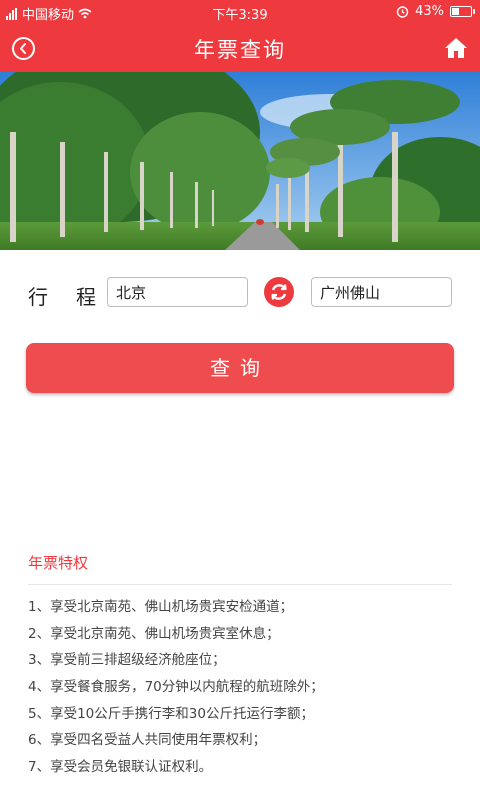 The image size is (480, 800). Describe the element at coordinates (161, 607) in the screenshot. I see `privilege-item: 1、享受北京南苑、佛山机场贵宾安检通道；` at that location.